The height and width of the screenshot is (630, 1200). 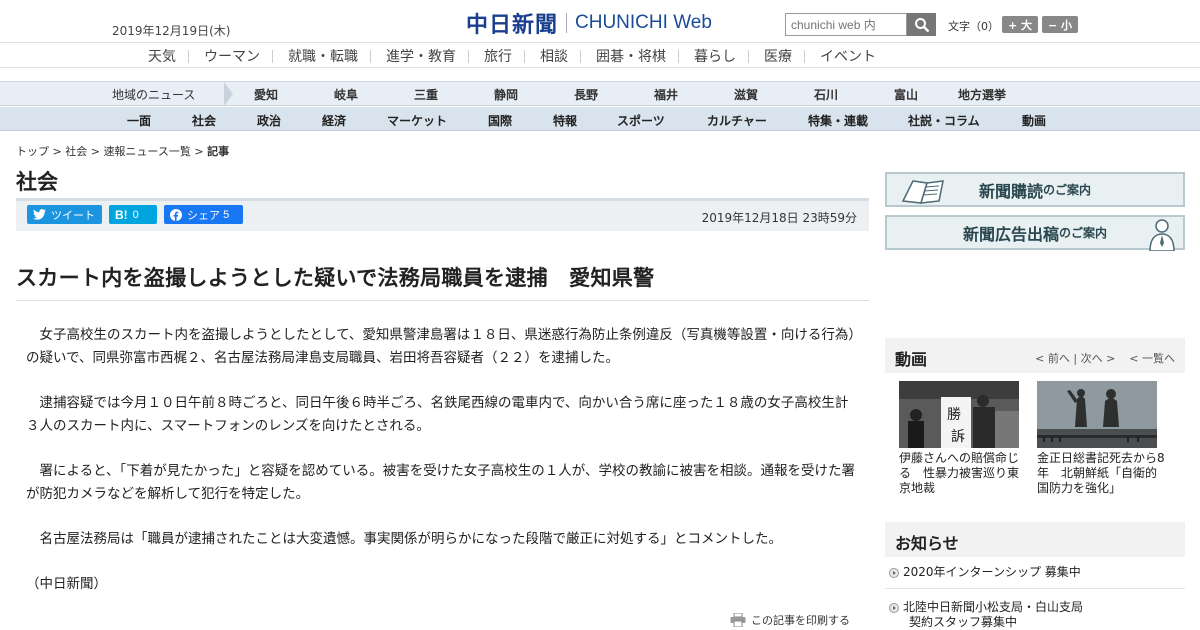 What do you see at coordinates (906, 94) in the screenshot?
I see `region-item-toyama: 富山` at bounding box center [906, 94].